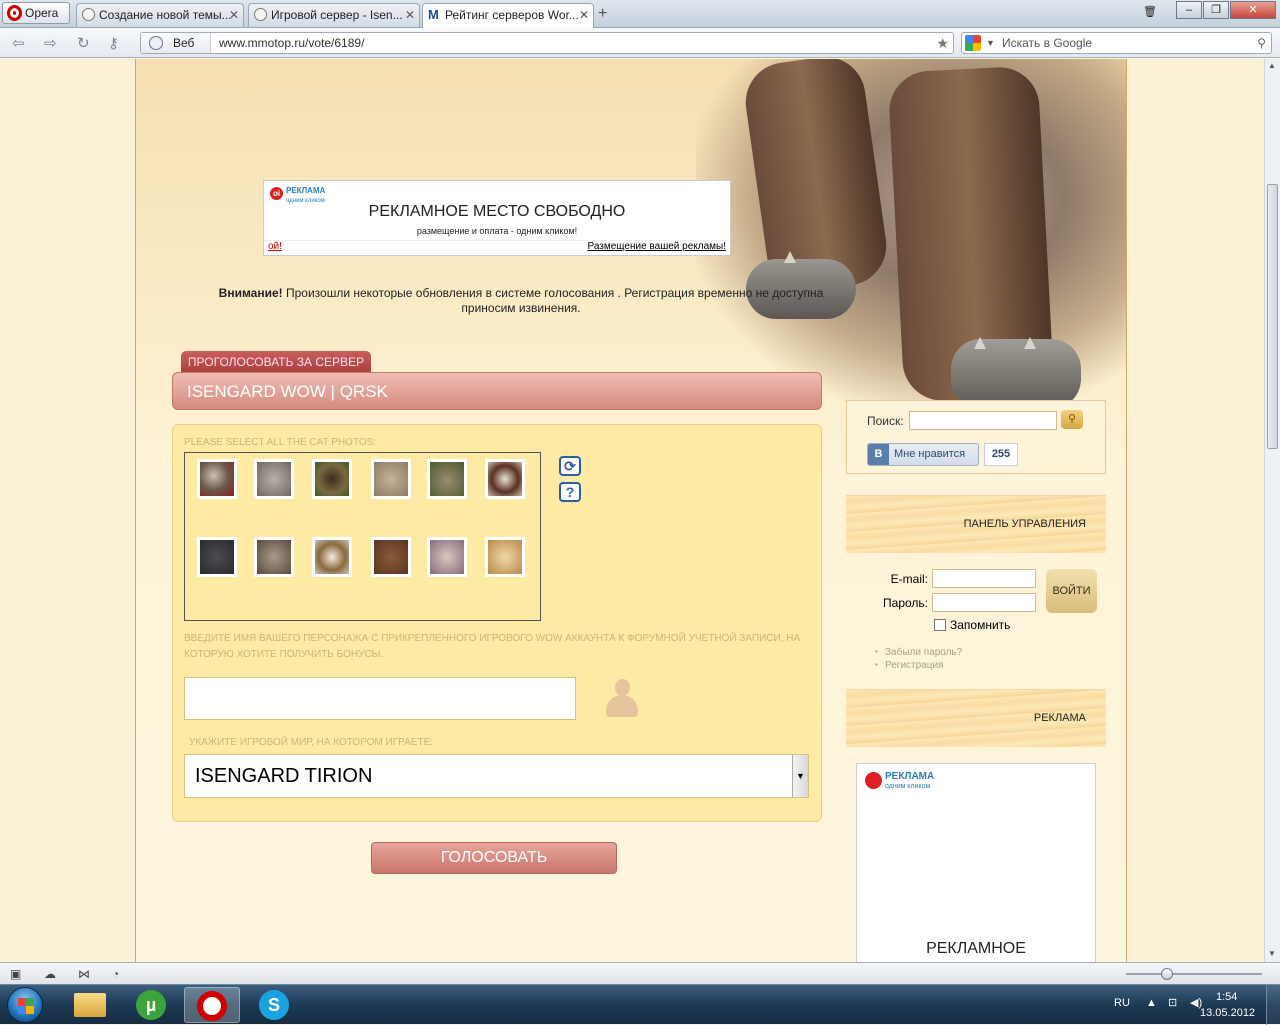 The image size is (1280, 1025). What do you see at coordinates (276, 362) in the screenshot?
I see `vote-tab: ПРОГОЛОСОВАТЬ ЗА СЕРВЕР` at bounding box center [276, 362].